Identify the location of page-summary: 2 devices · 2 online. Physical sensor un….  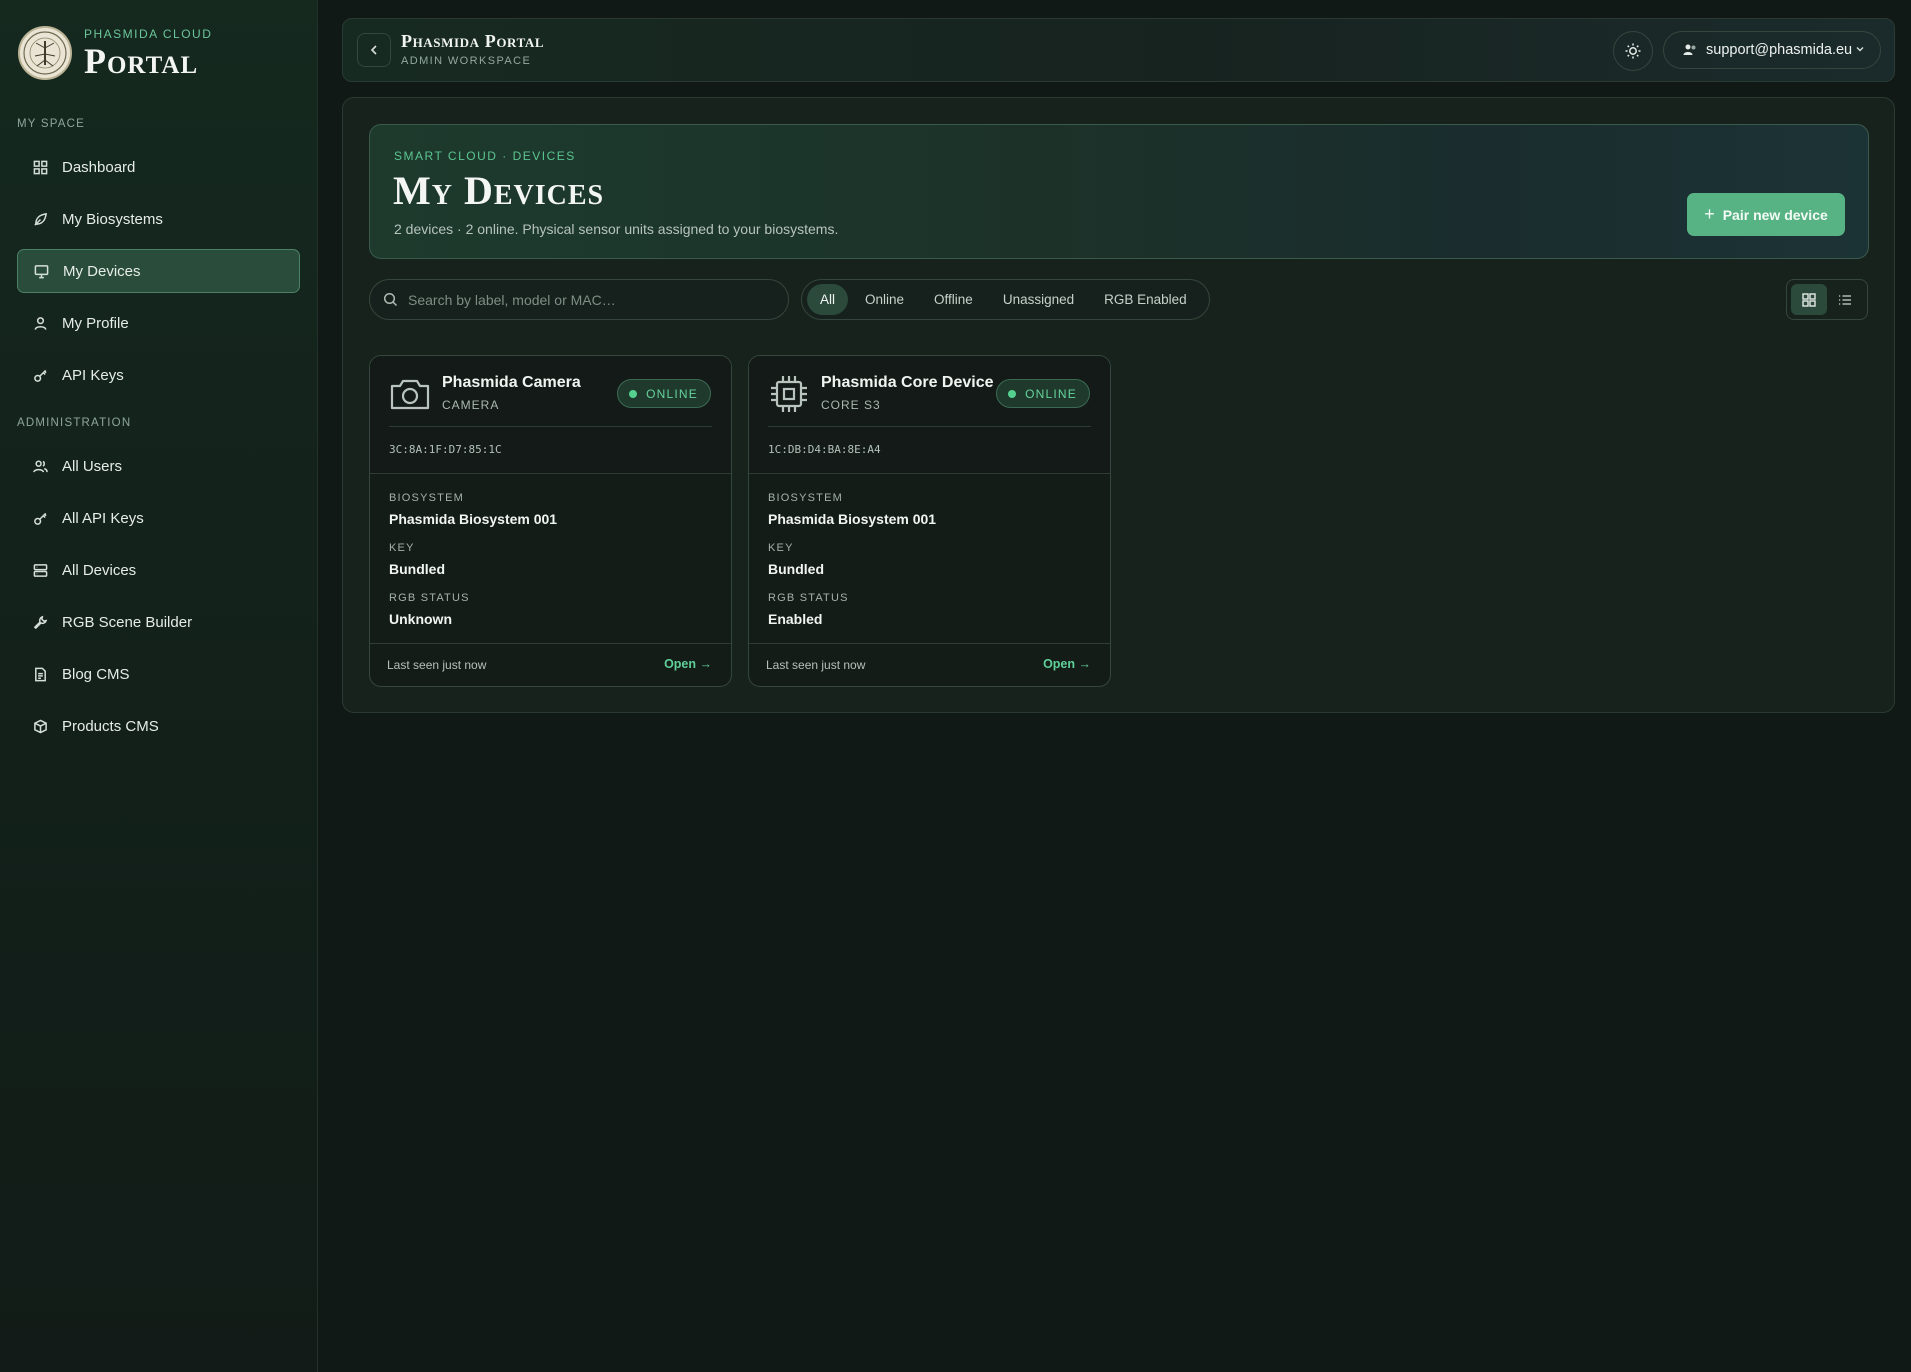
(616, 229).